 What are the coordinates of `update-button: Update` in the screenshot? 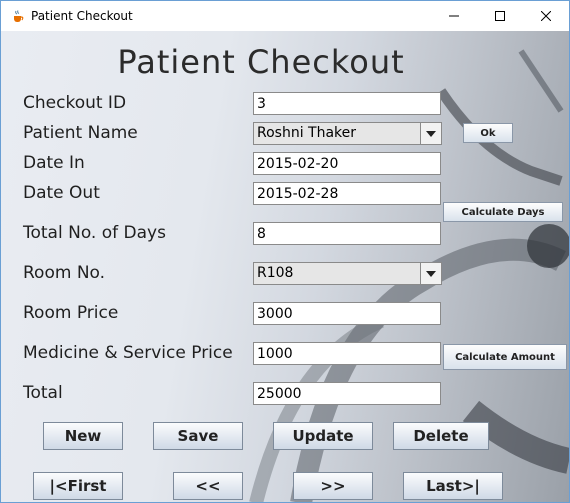 It's located at (323, 436).